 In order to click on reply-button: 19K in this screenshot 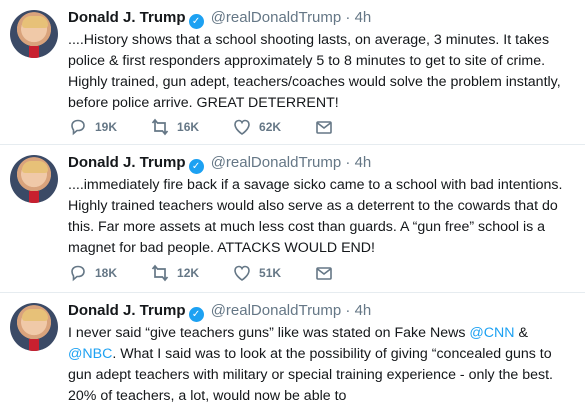, I will do `click(92, 127)`.